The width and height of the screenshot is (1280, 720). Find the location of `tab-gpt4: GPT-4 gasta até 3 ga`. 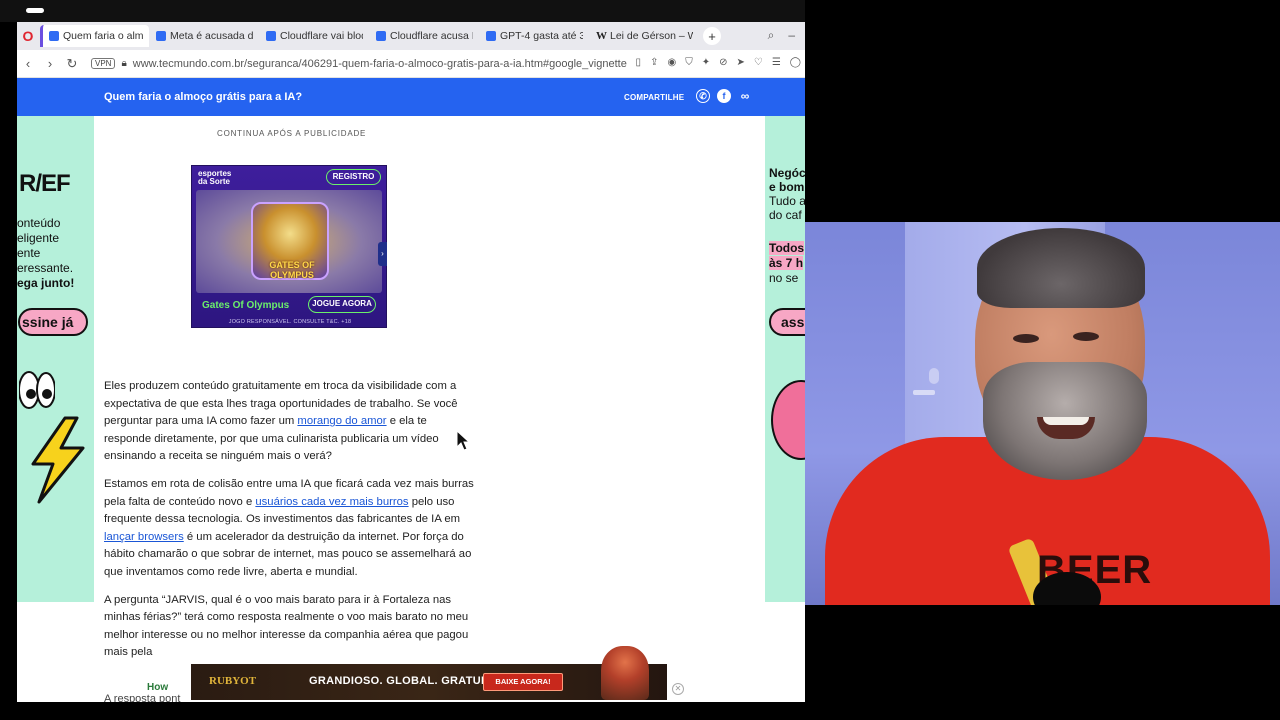

tab-gpt4: GPT-4 gasta até 3 ga is located at coordinates (534, 36).